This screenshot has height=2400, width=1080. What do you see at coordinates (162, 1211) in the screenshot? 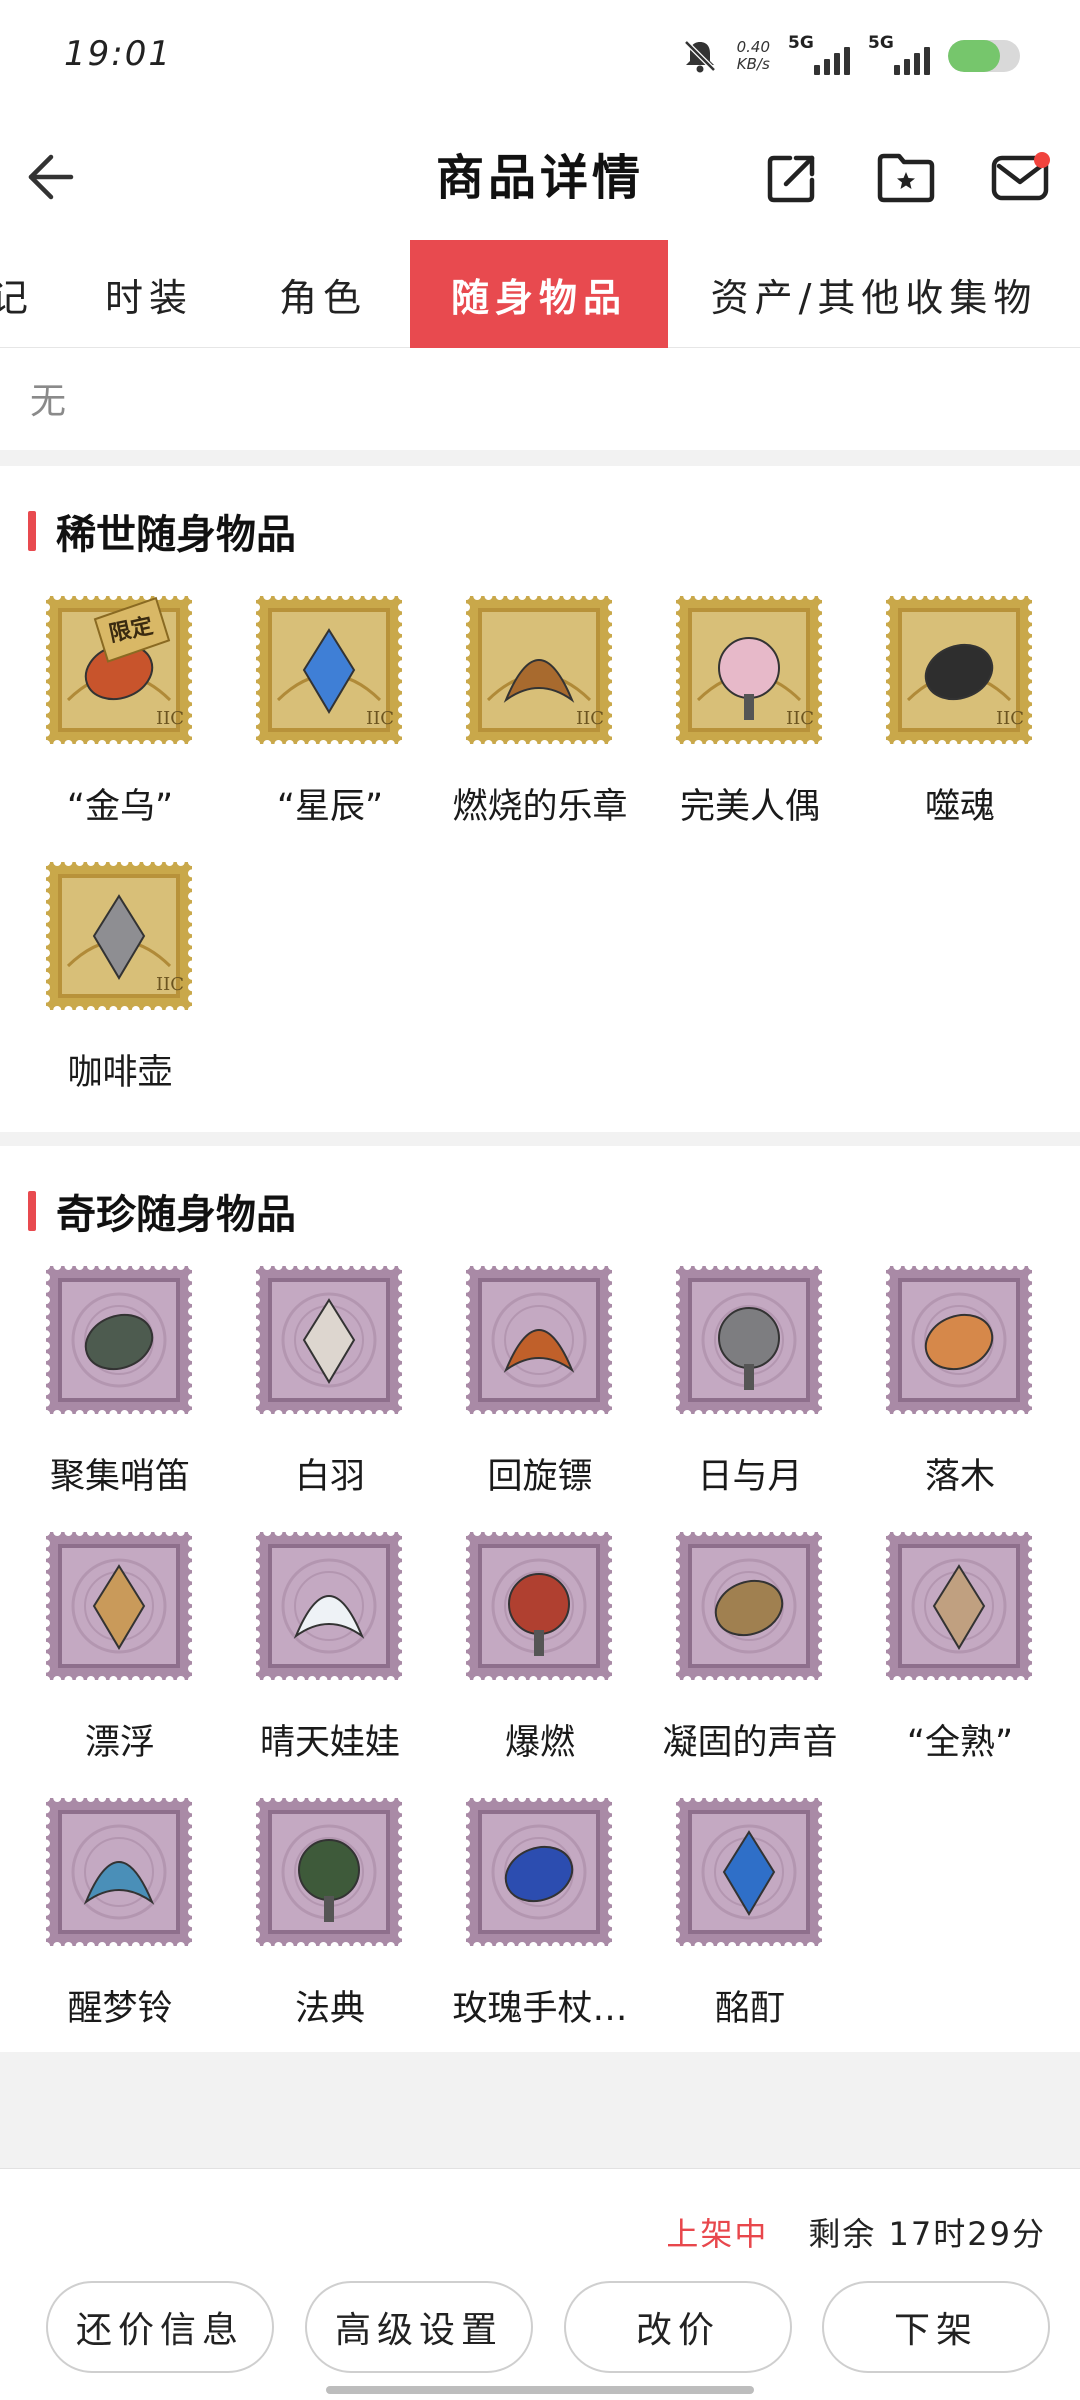
I see `section-header: 奇珍随身物品` at bounding box center [162, 1211].